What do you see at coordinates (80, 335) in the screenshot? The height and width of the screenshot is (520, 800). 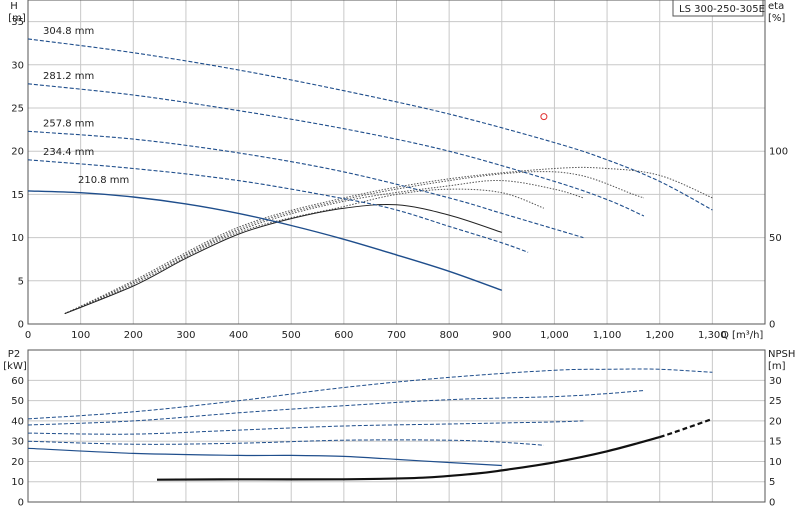 I see `x-tick-label: 100` at bounding box center [80, 335].